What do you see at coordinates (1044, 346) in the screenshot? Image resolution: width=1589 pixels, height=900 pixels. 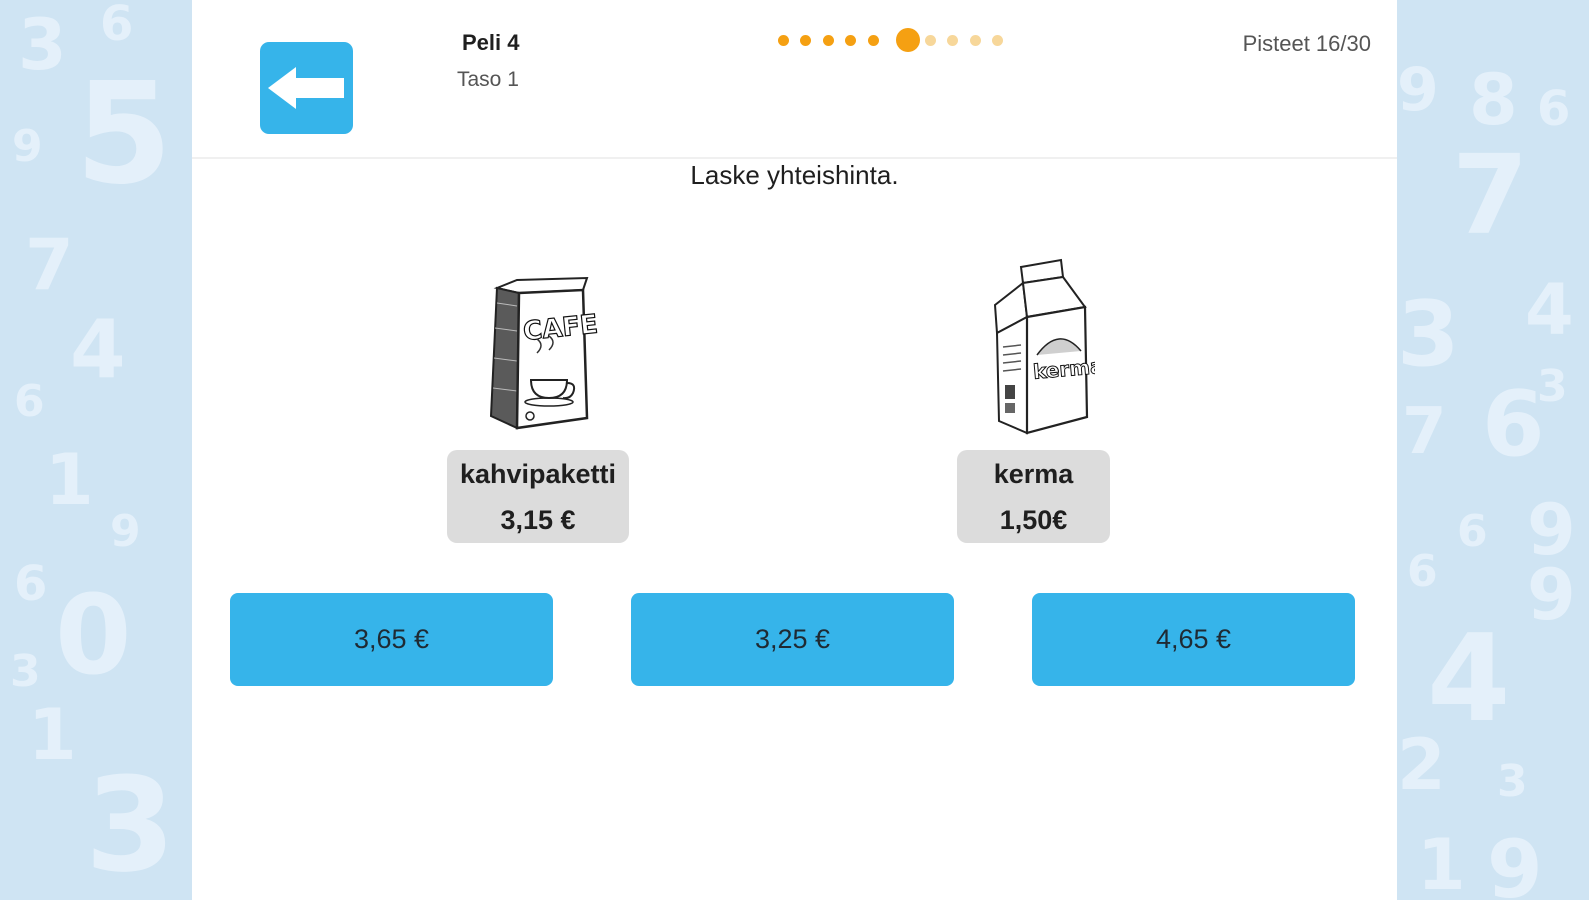 I see `cream-carton-icon: kerma` at bounding box center [1044, 346].